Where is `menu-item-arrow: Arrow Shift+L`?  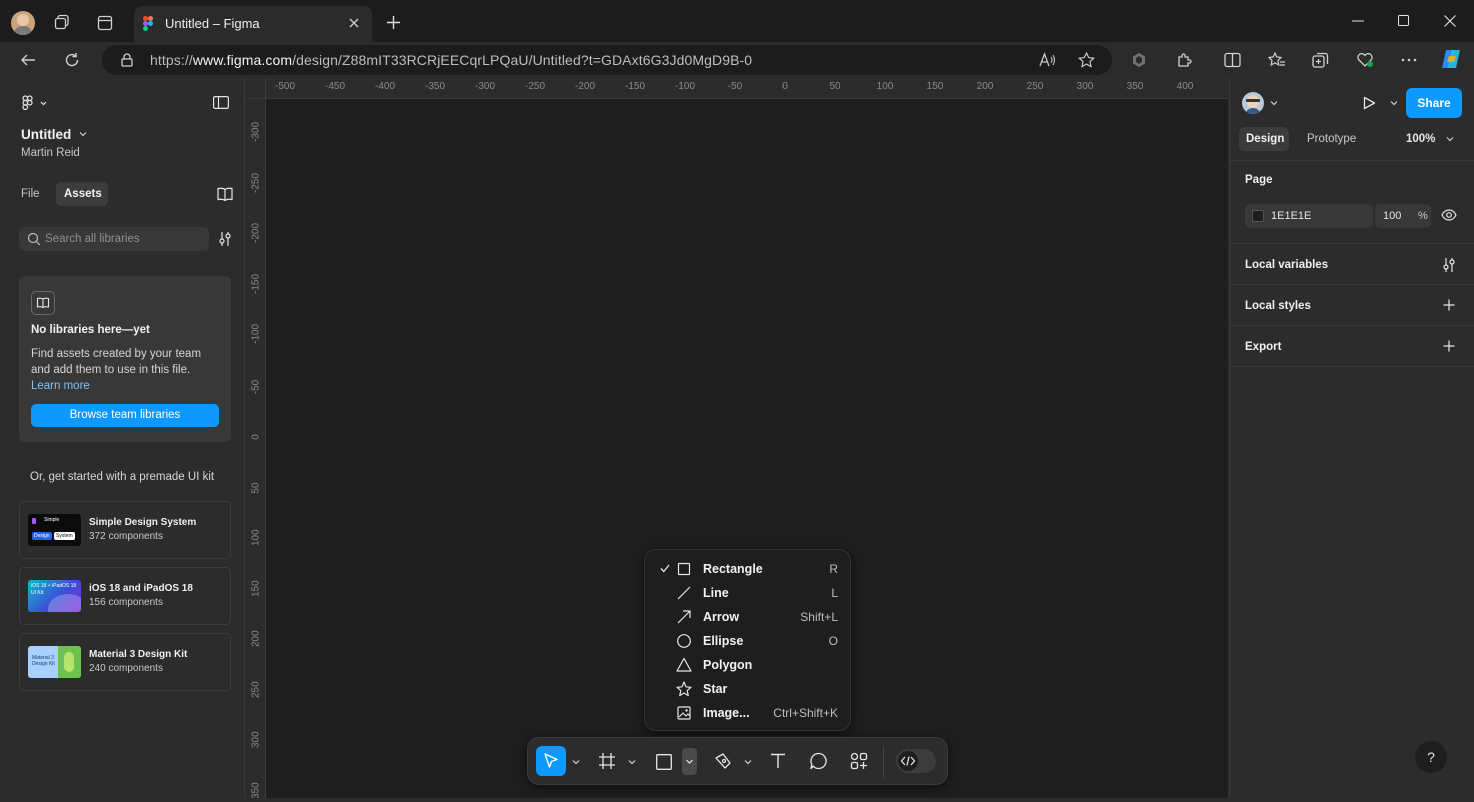 menu-item-arrow: Arrow Shift+L is located at coordinates (748, 617).